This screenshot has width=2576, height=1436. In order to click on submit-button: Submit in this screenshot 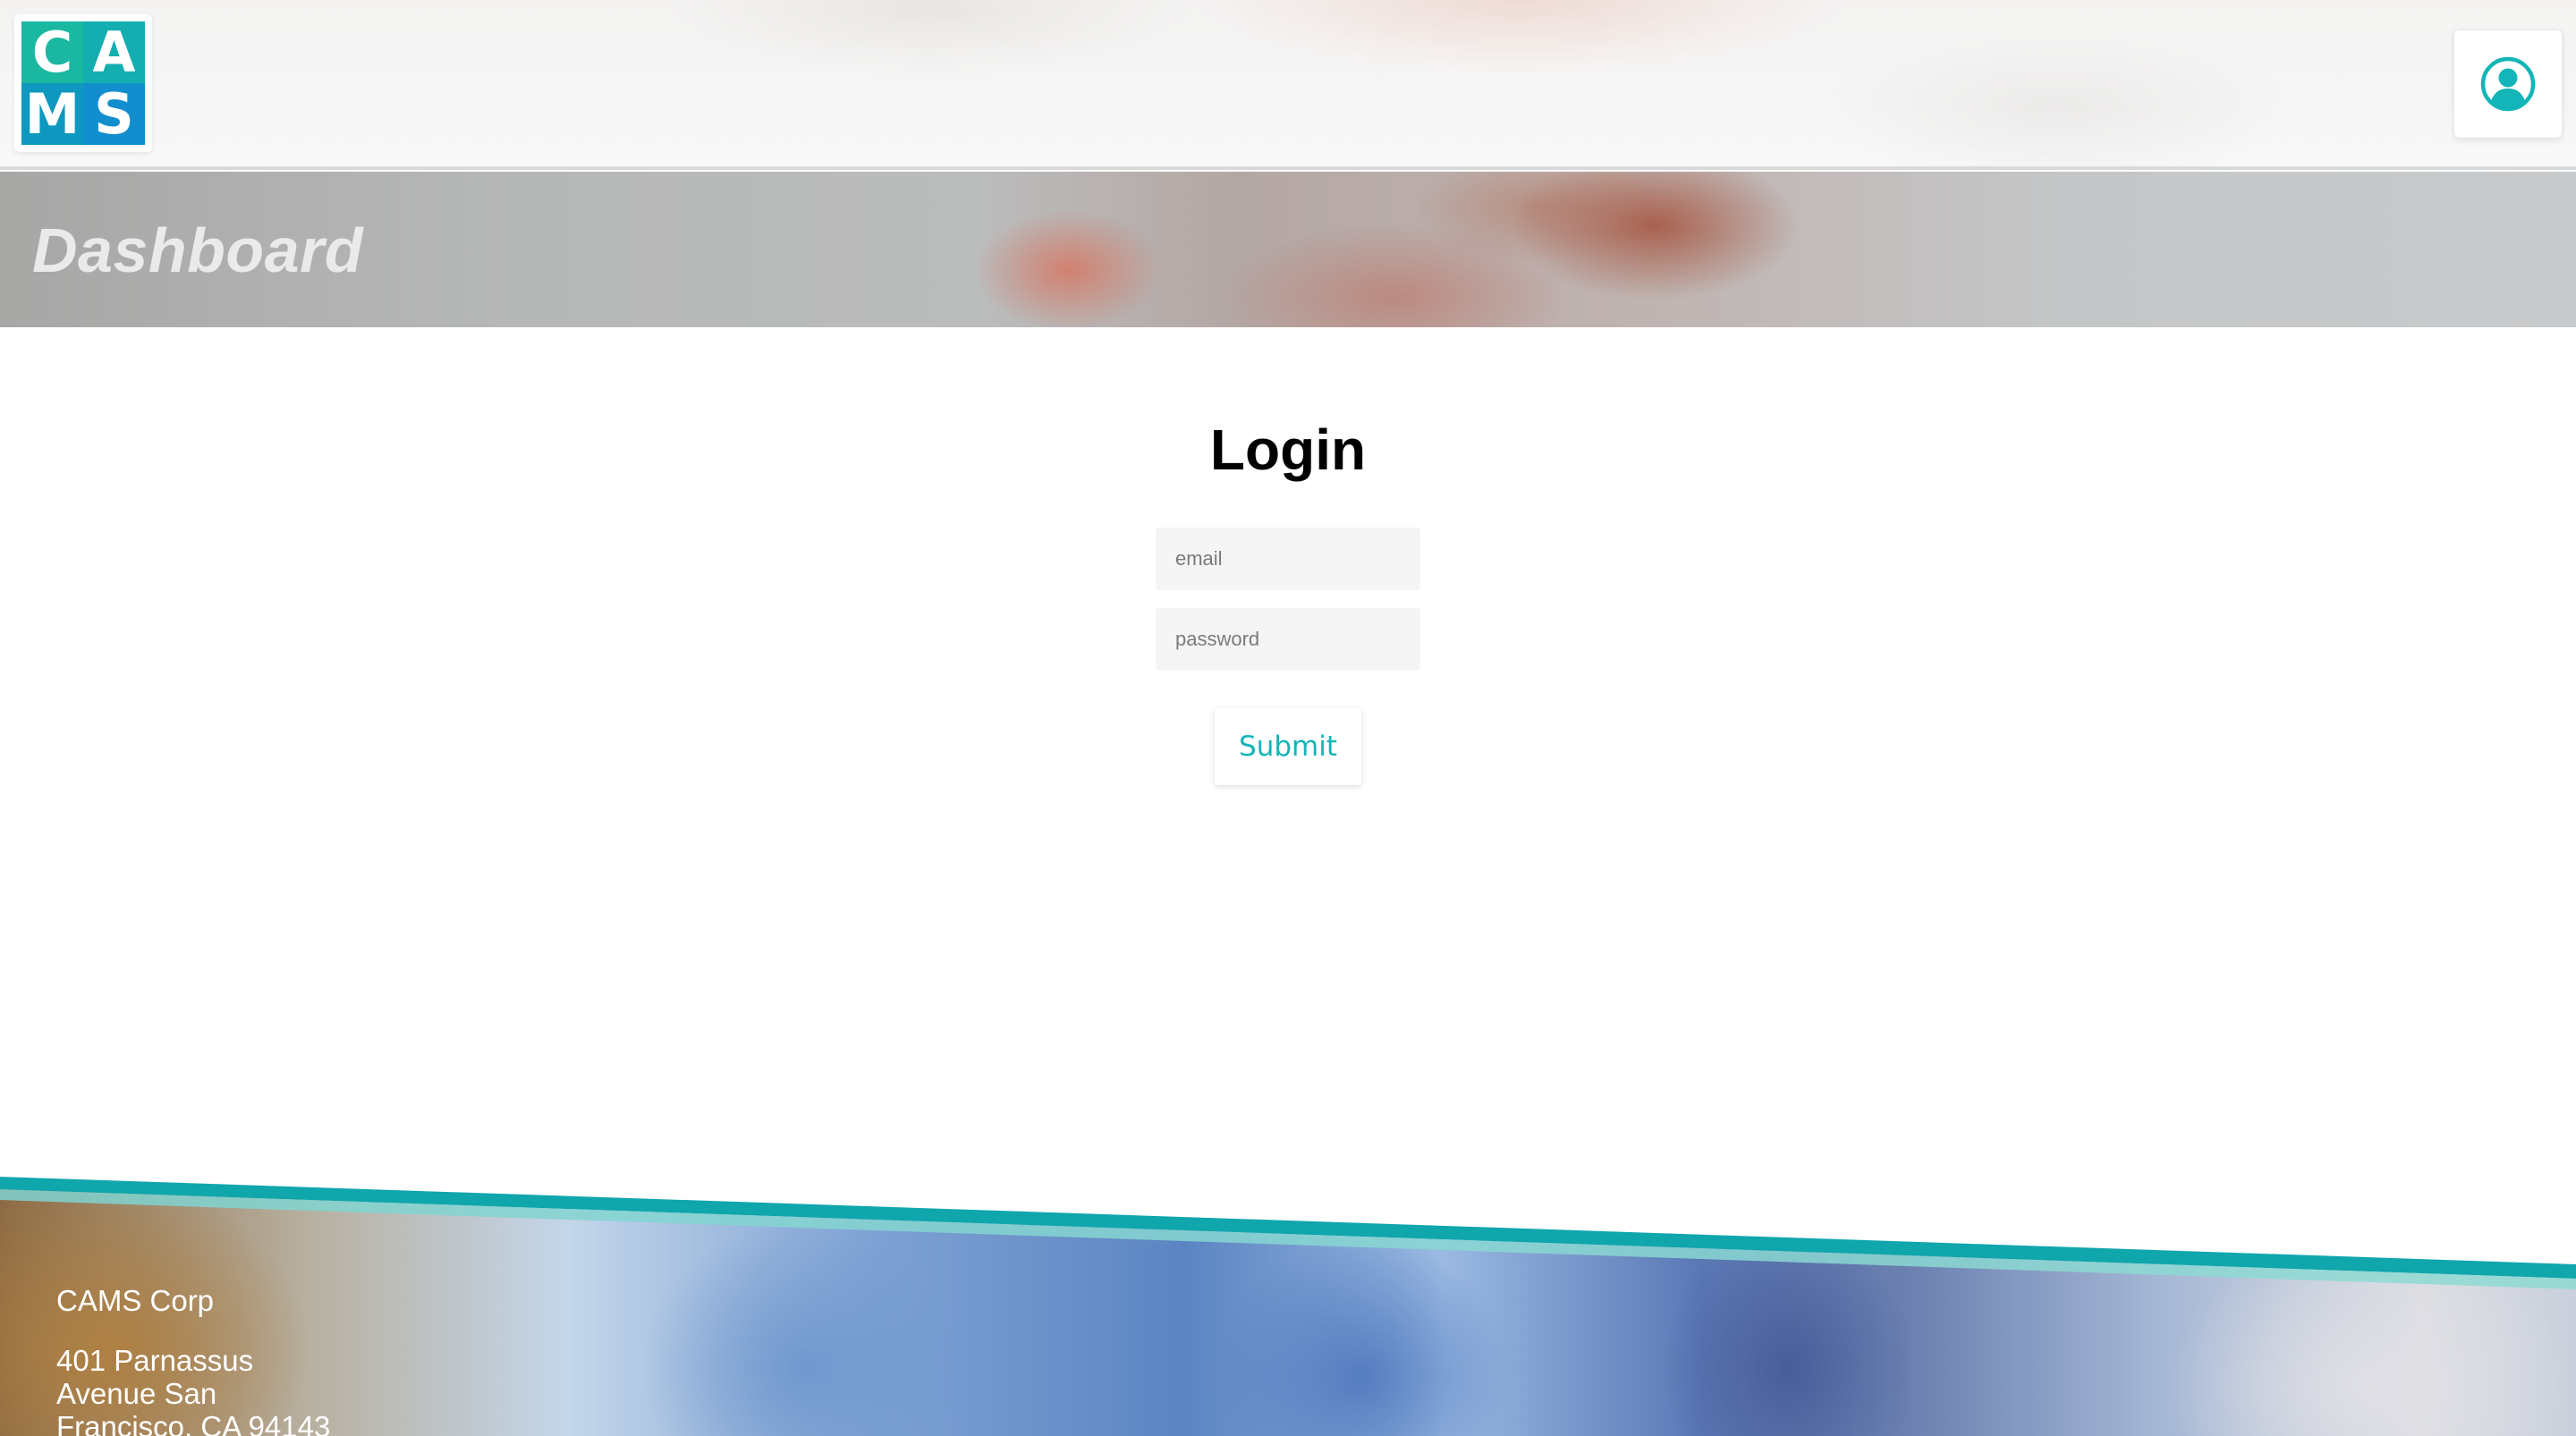, I will do `click(1288, 746)`.